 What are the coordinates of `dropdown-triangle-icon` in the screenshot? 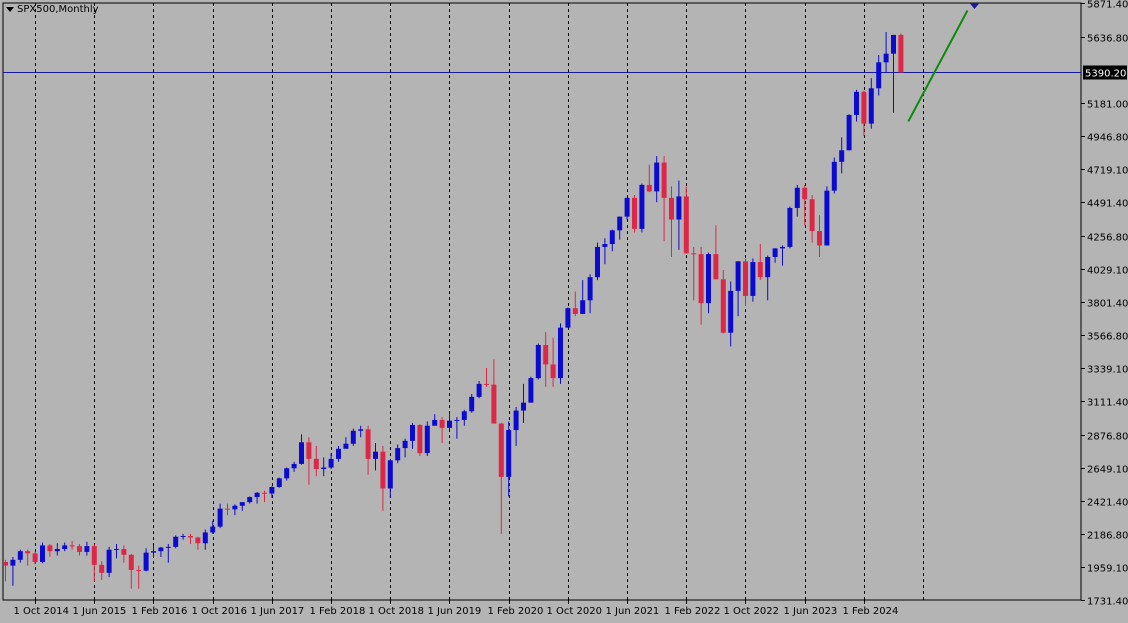 It's located at (10, 9).